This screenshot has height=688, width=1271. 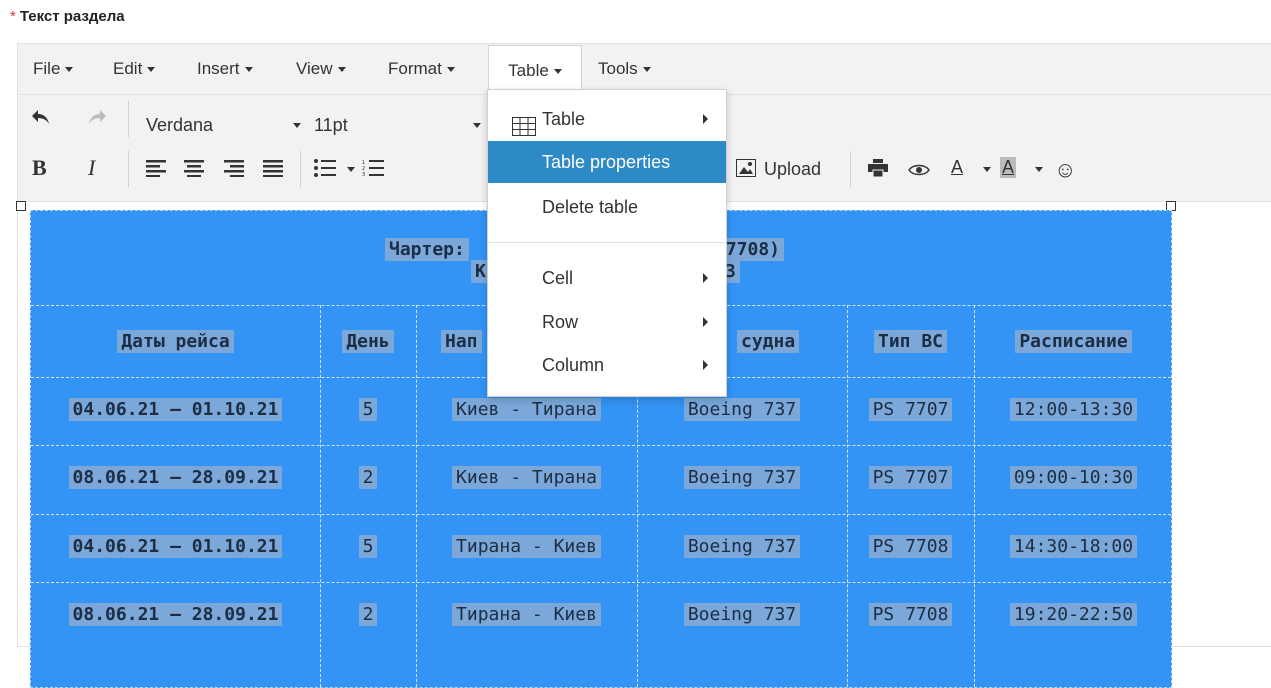 What do you see at coordinates (325, 170) in the screenshot?
I see `bullet-list-icon` at bounding box center [325, 170].